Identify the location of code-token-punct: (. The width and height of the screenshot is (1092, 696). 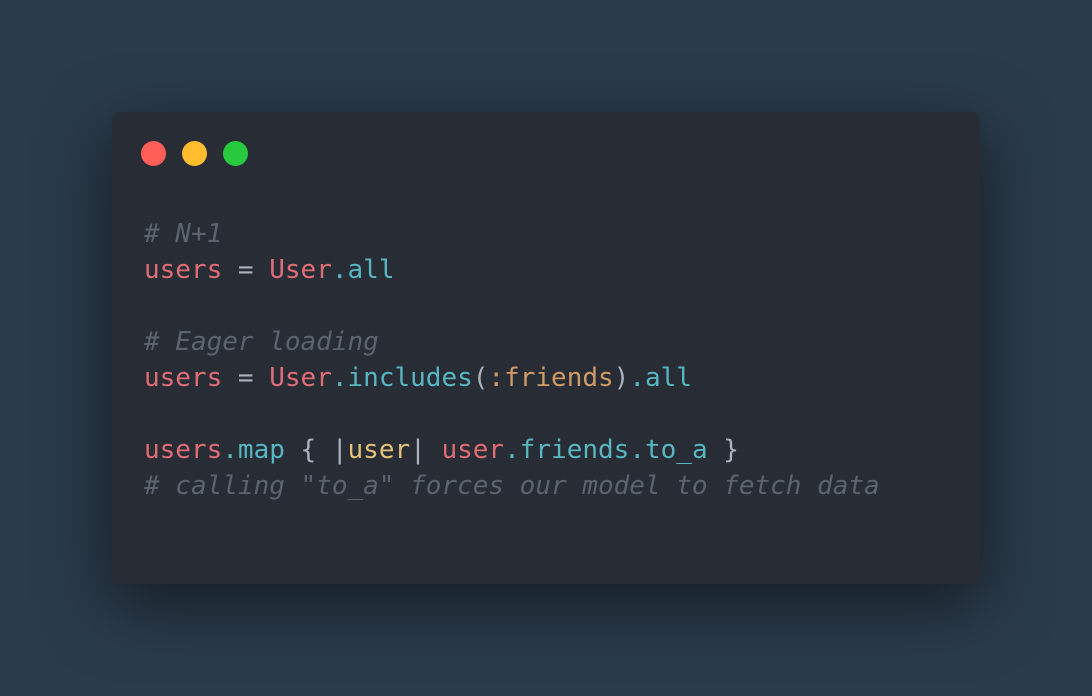
(480, 378).